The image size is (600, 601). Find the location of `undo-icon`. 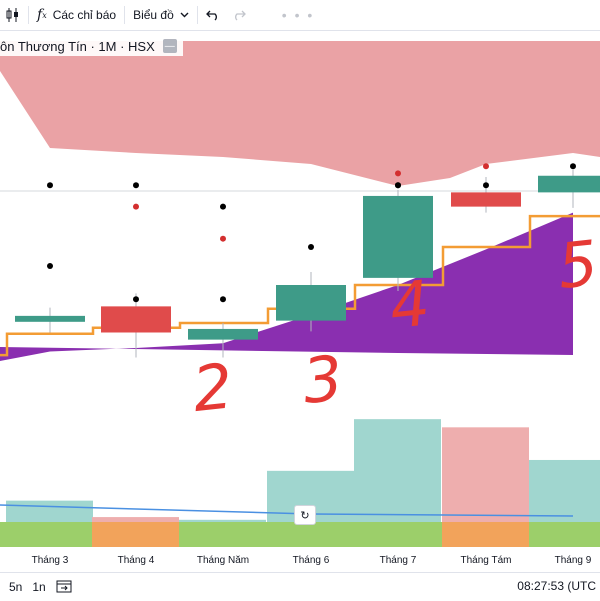

undo-icon is located at coordinates (212, 15).